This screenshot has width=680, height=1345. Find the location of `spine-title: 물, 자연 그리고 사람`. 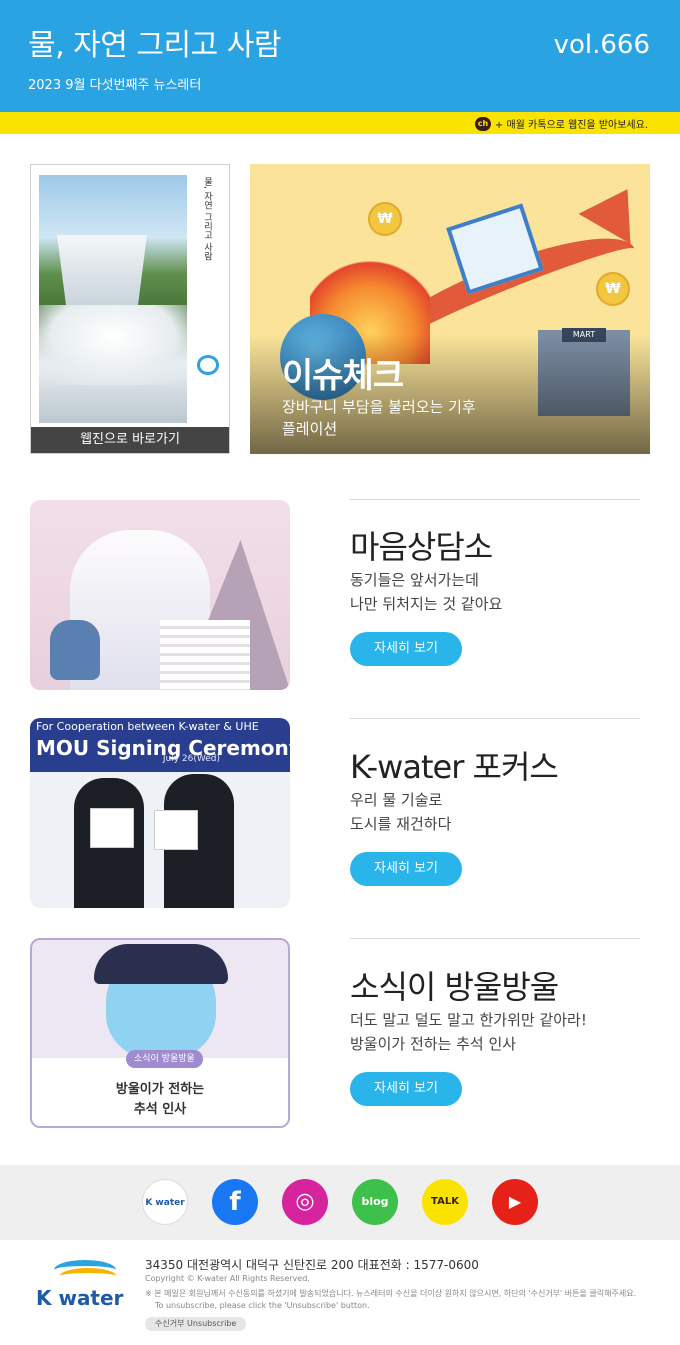

spine-title: 물, 자연 그리고 사람 is located at coordinates (207, 219).